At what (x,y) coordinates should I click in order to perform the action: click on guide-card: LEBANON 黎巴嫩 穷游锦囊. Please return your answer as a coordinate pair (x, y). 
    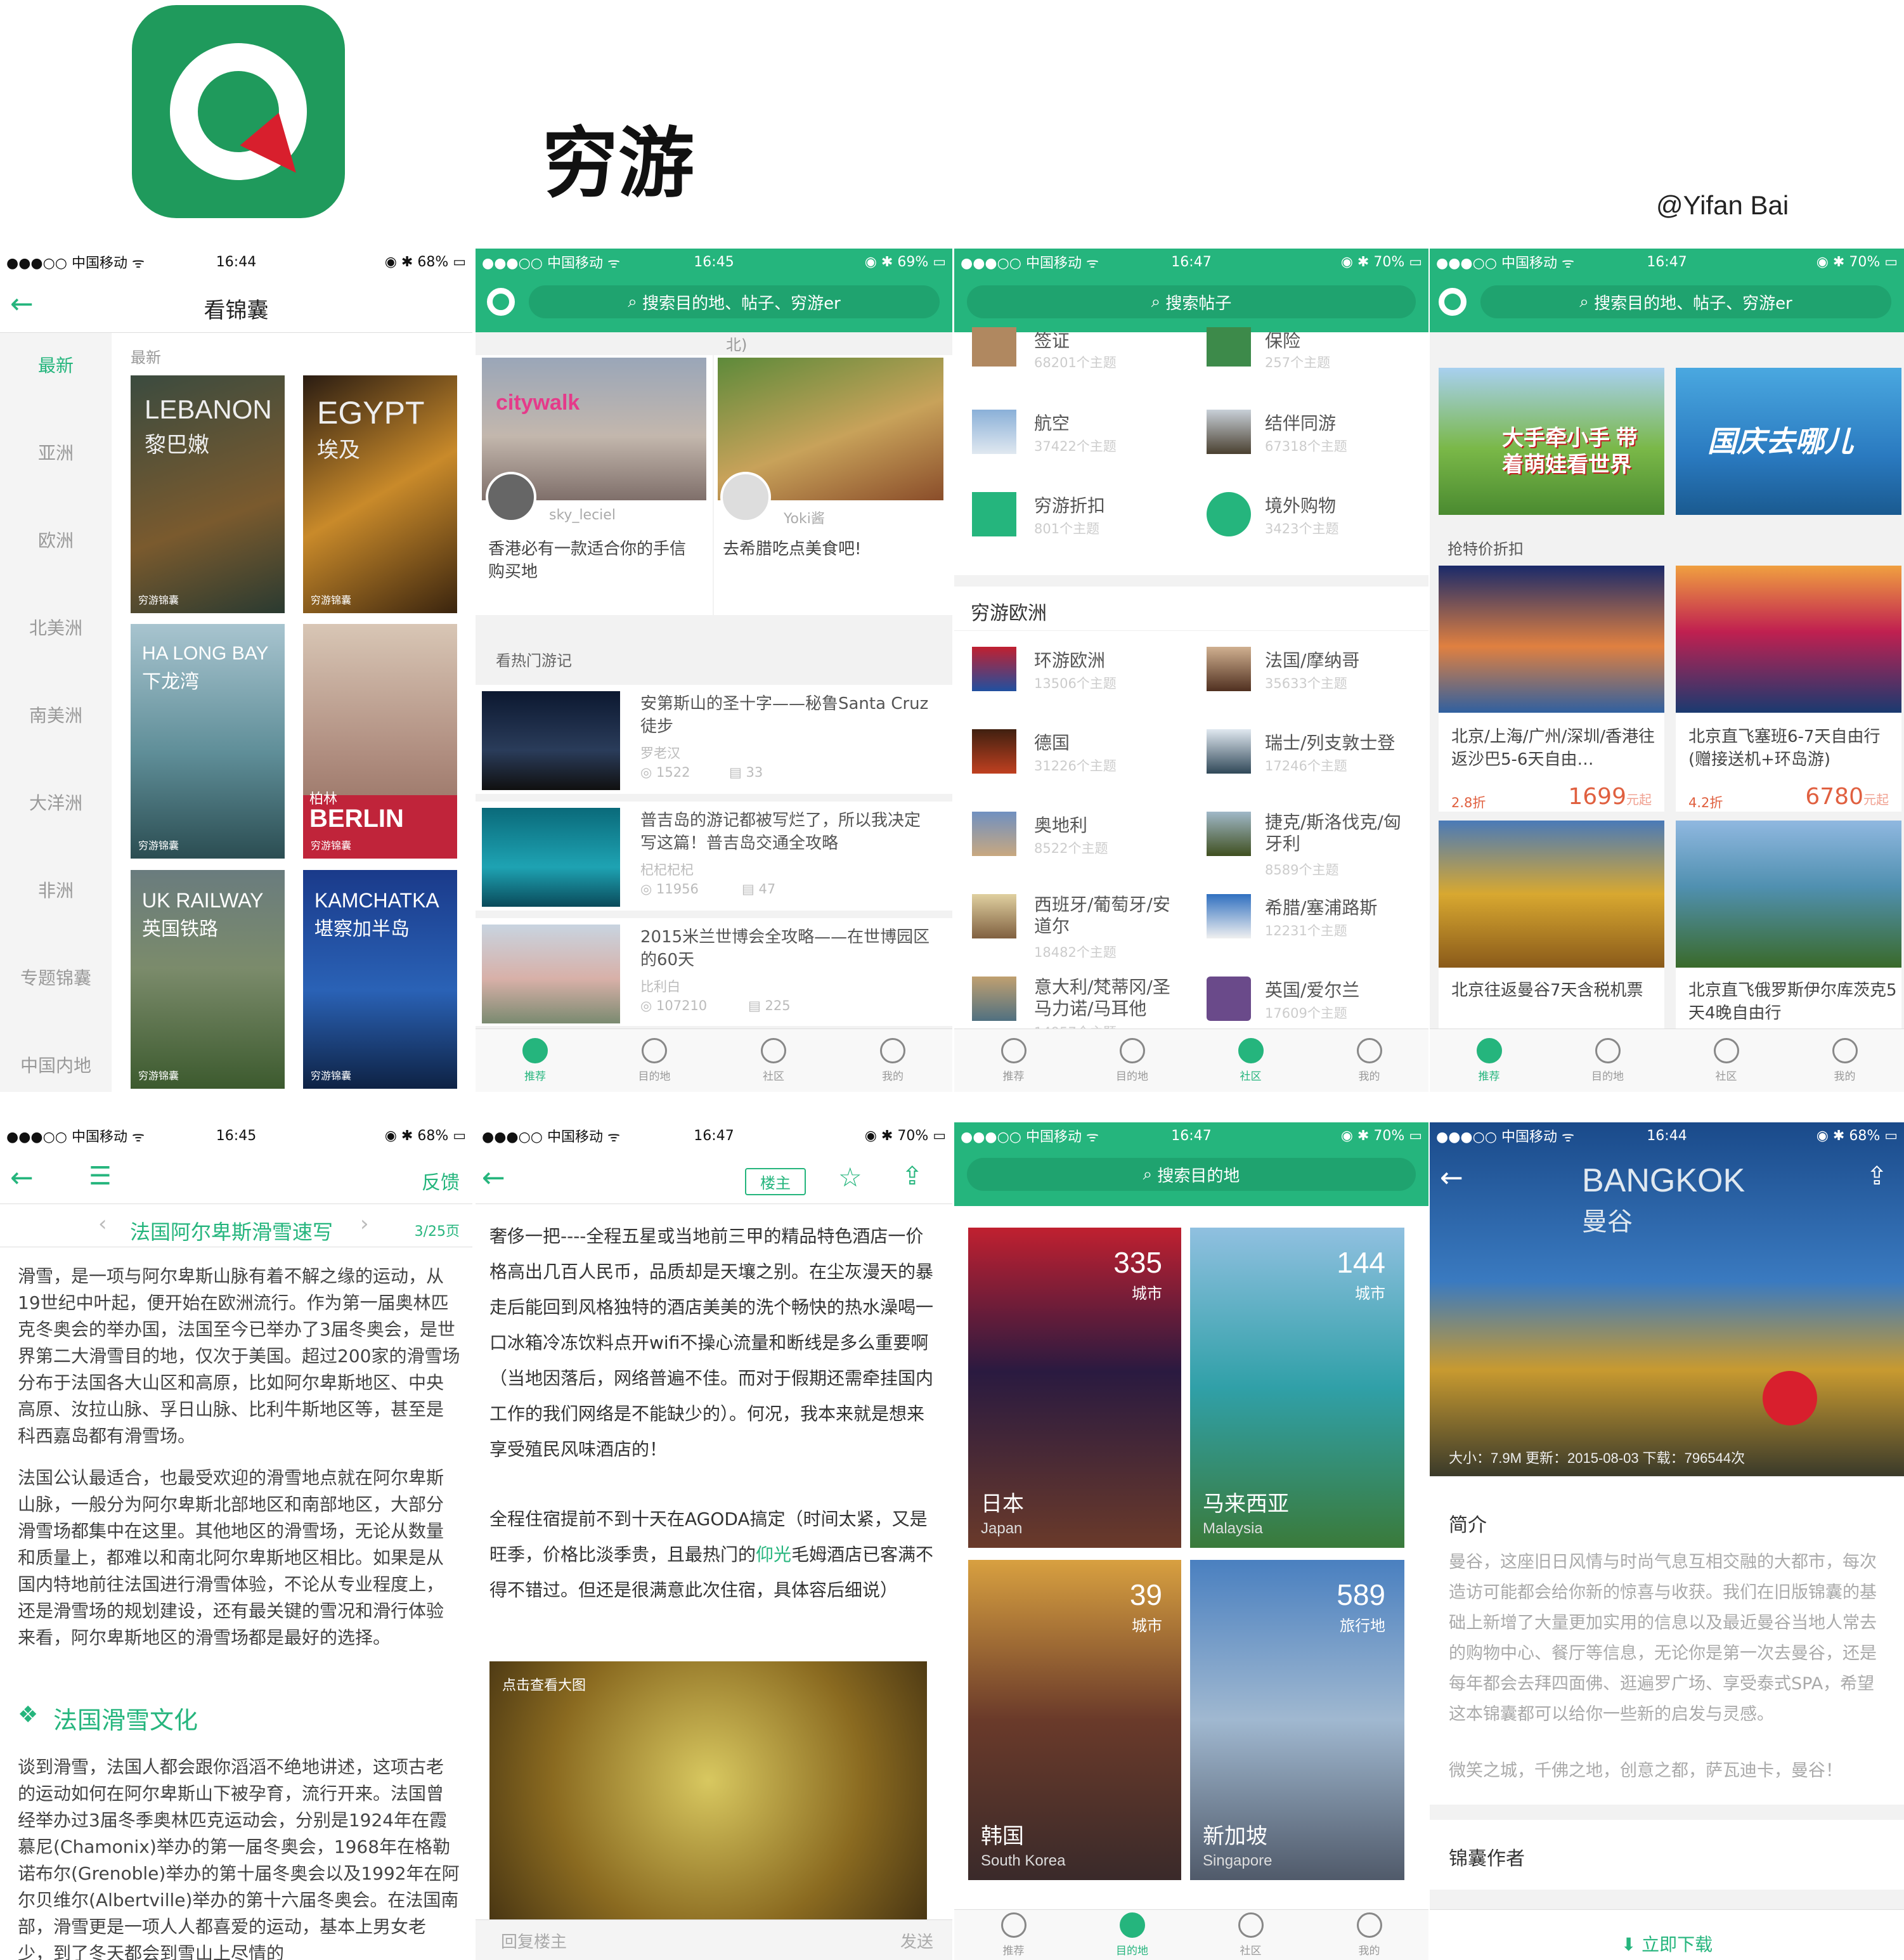
    Looking at the image, I should click on (208, 494).